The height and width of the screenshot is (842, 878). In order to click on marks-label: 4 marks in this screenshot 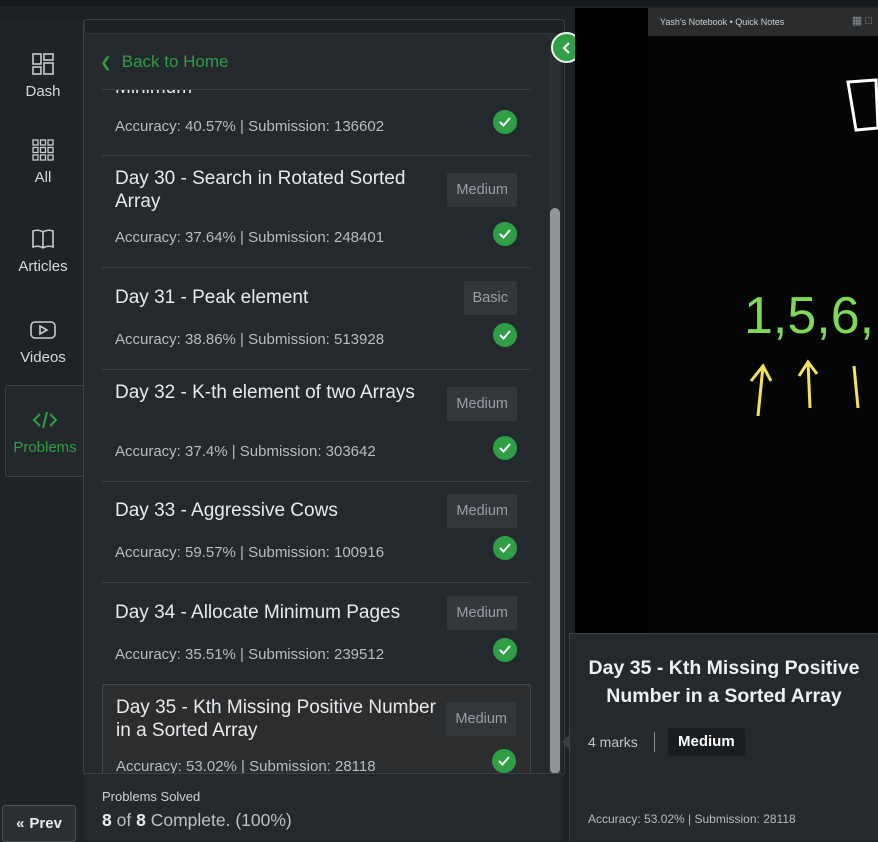, I will do `click(613, 742)`.